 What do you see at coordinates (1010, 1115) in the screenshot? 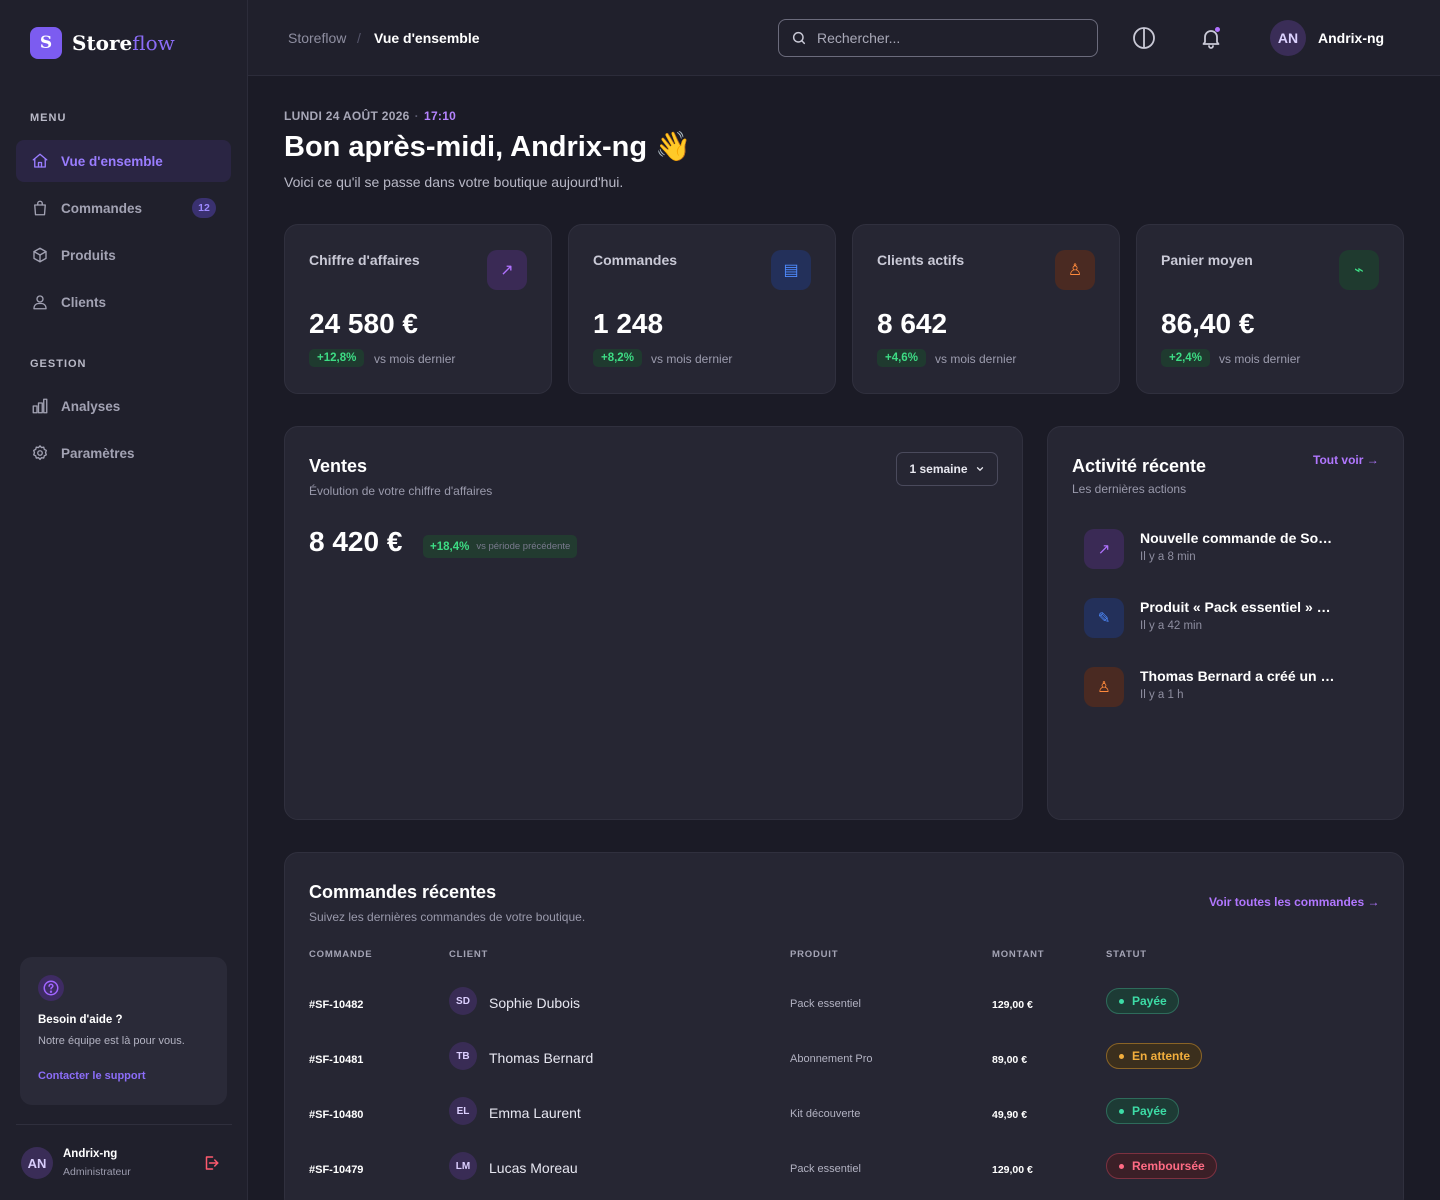
I see `order-amount: 49,90 €` at bounding box center [1010, 1115].